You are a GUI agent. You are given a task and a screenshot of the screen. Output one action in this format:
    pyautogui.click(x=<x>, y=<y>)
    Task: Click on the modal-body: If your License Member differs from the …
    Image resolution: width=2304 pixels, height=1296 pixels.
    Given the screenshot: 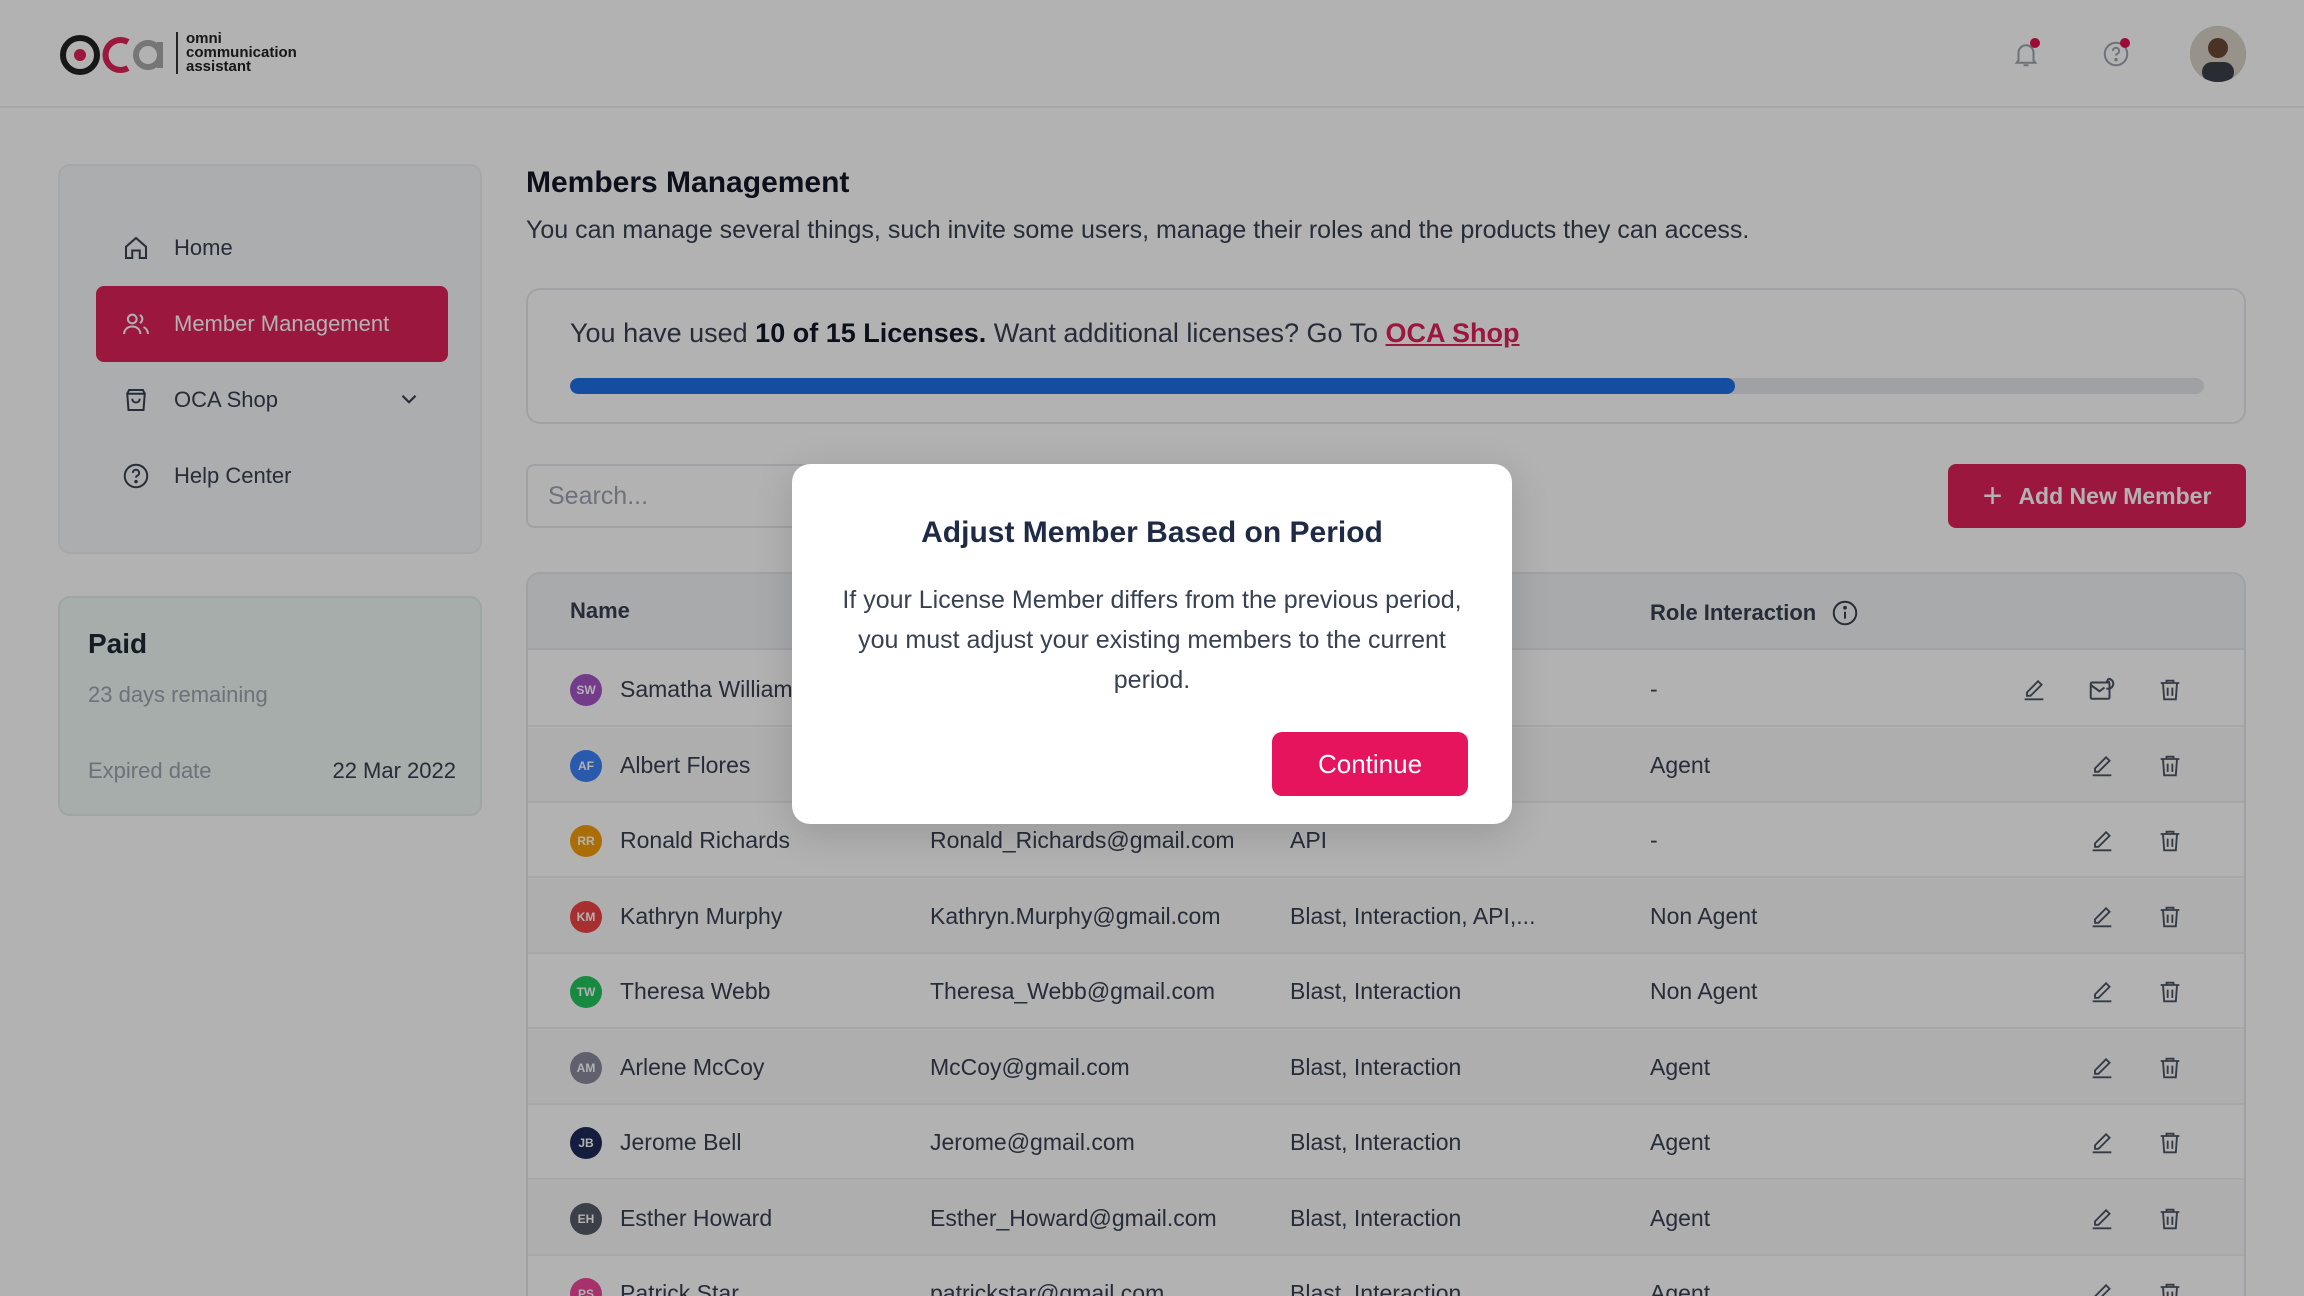 What is the action you would take?
    pyautogui.click(x=1152, y=640)
    